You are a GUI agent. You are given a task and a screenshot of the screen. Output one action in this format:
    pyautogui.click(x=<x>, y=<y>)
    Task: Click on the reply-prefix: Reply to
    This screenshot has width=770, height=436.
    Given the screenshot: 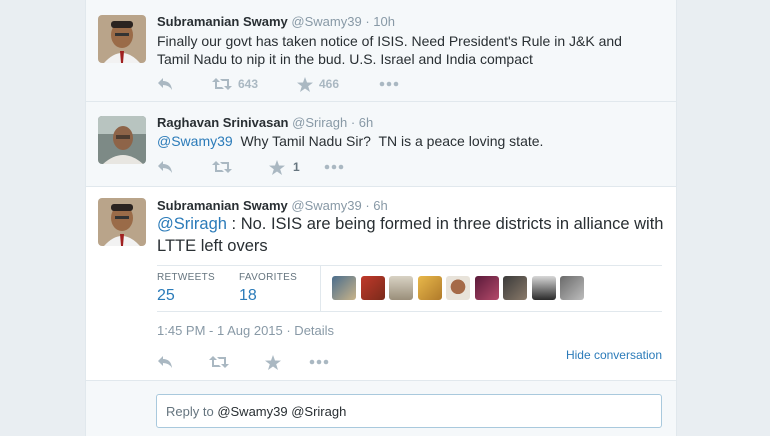 What is the action you would take?
    pyautogui.click(x=192, y=411)
    